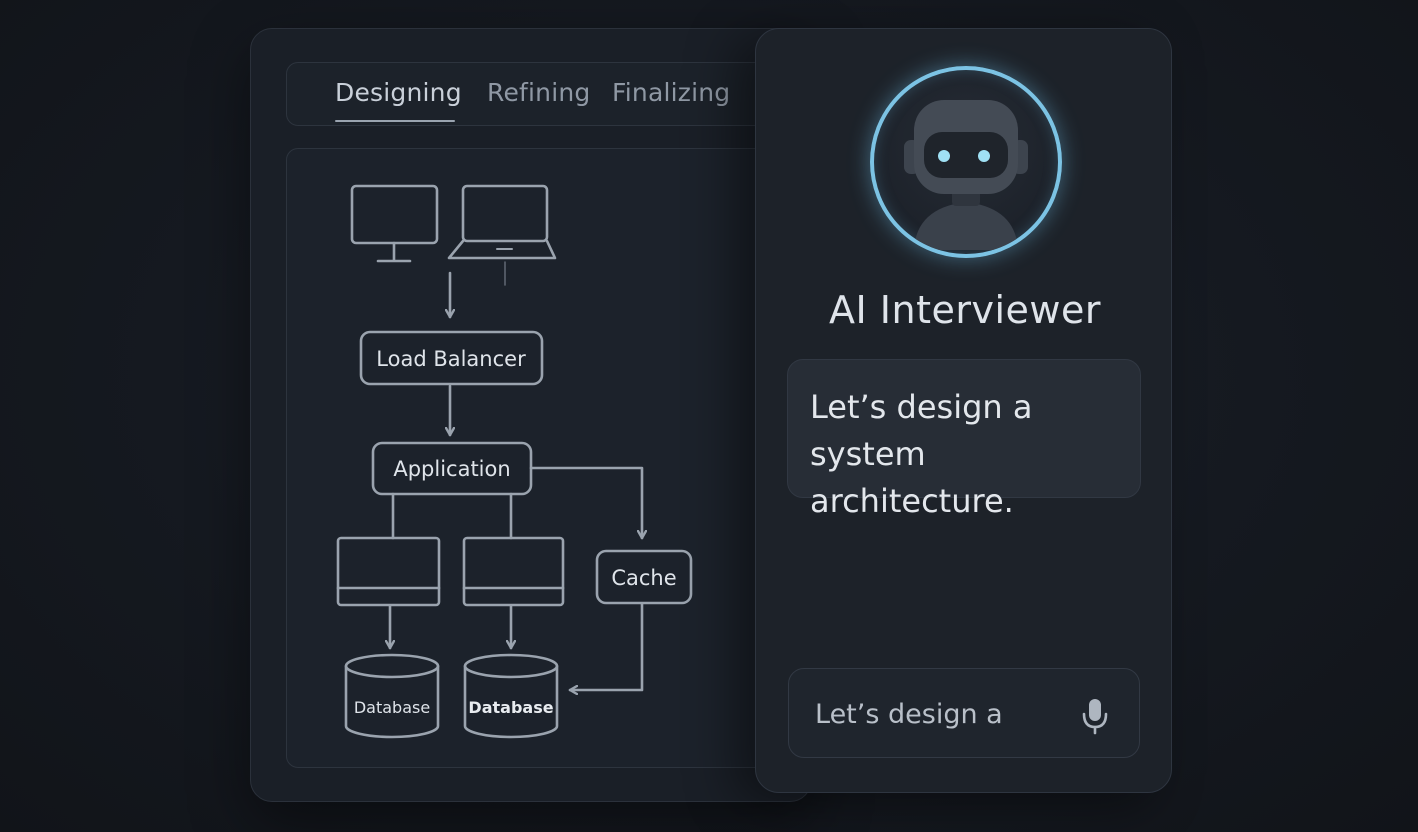 The height and width of the screenshot is (832, 1418). I want to click on edge-application-to-cache, so click(585, 503).